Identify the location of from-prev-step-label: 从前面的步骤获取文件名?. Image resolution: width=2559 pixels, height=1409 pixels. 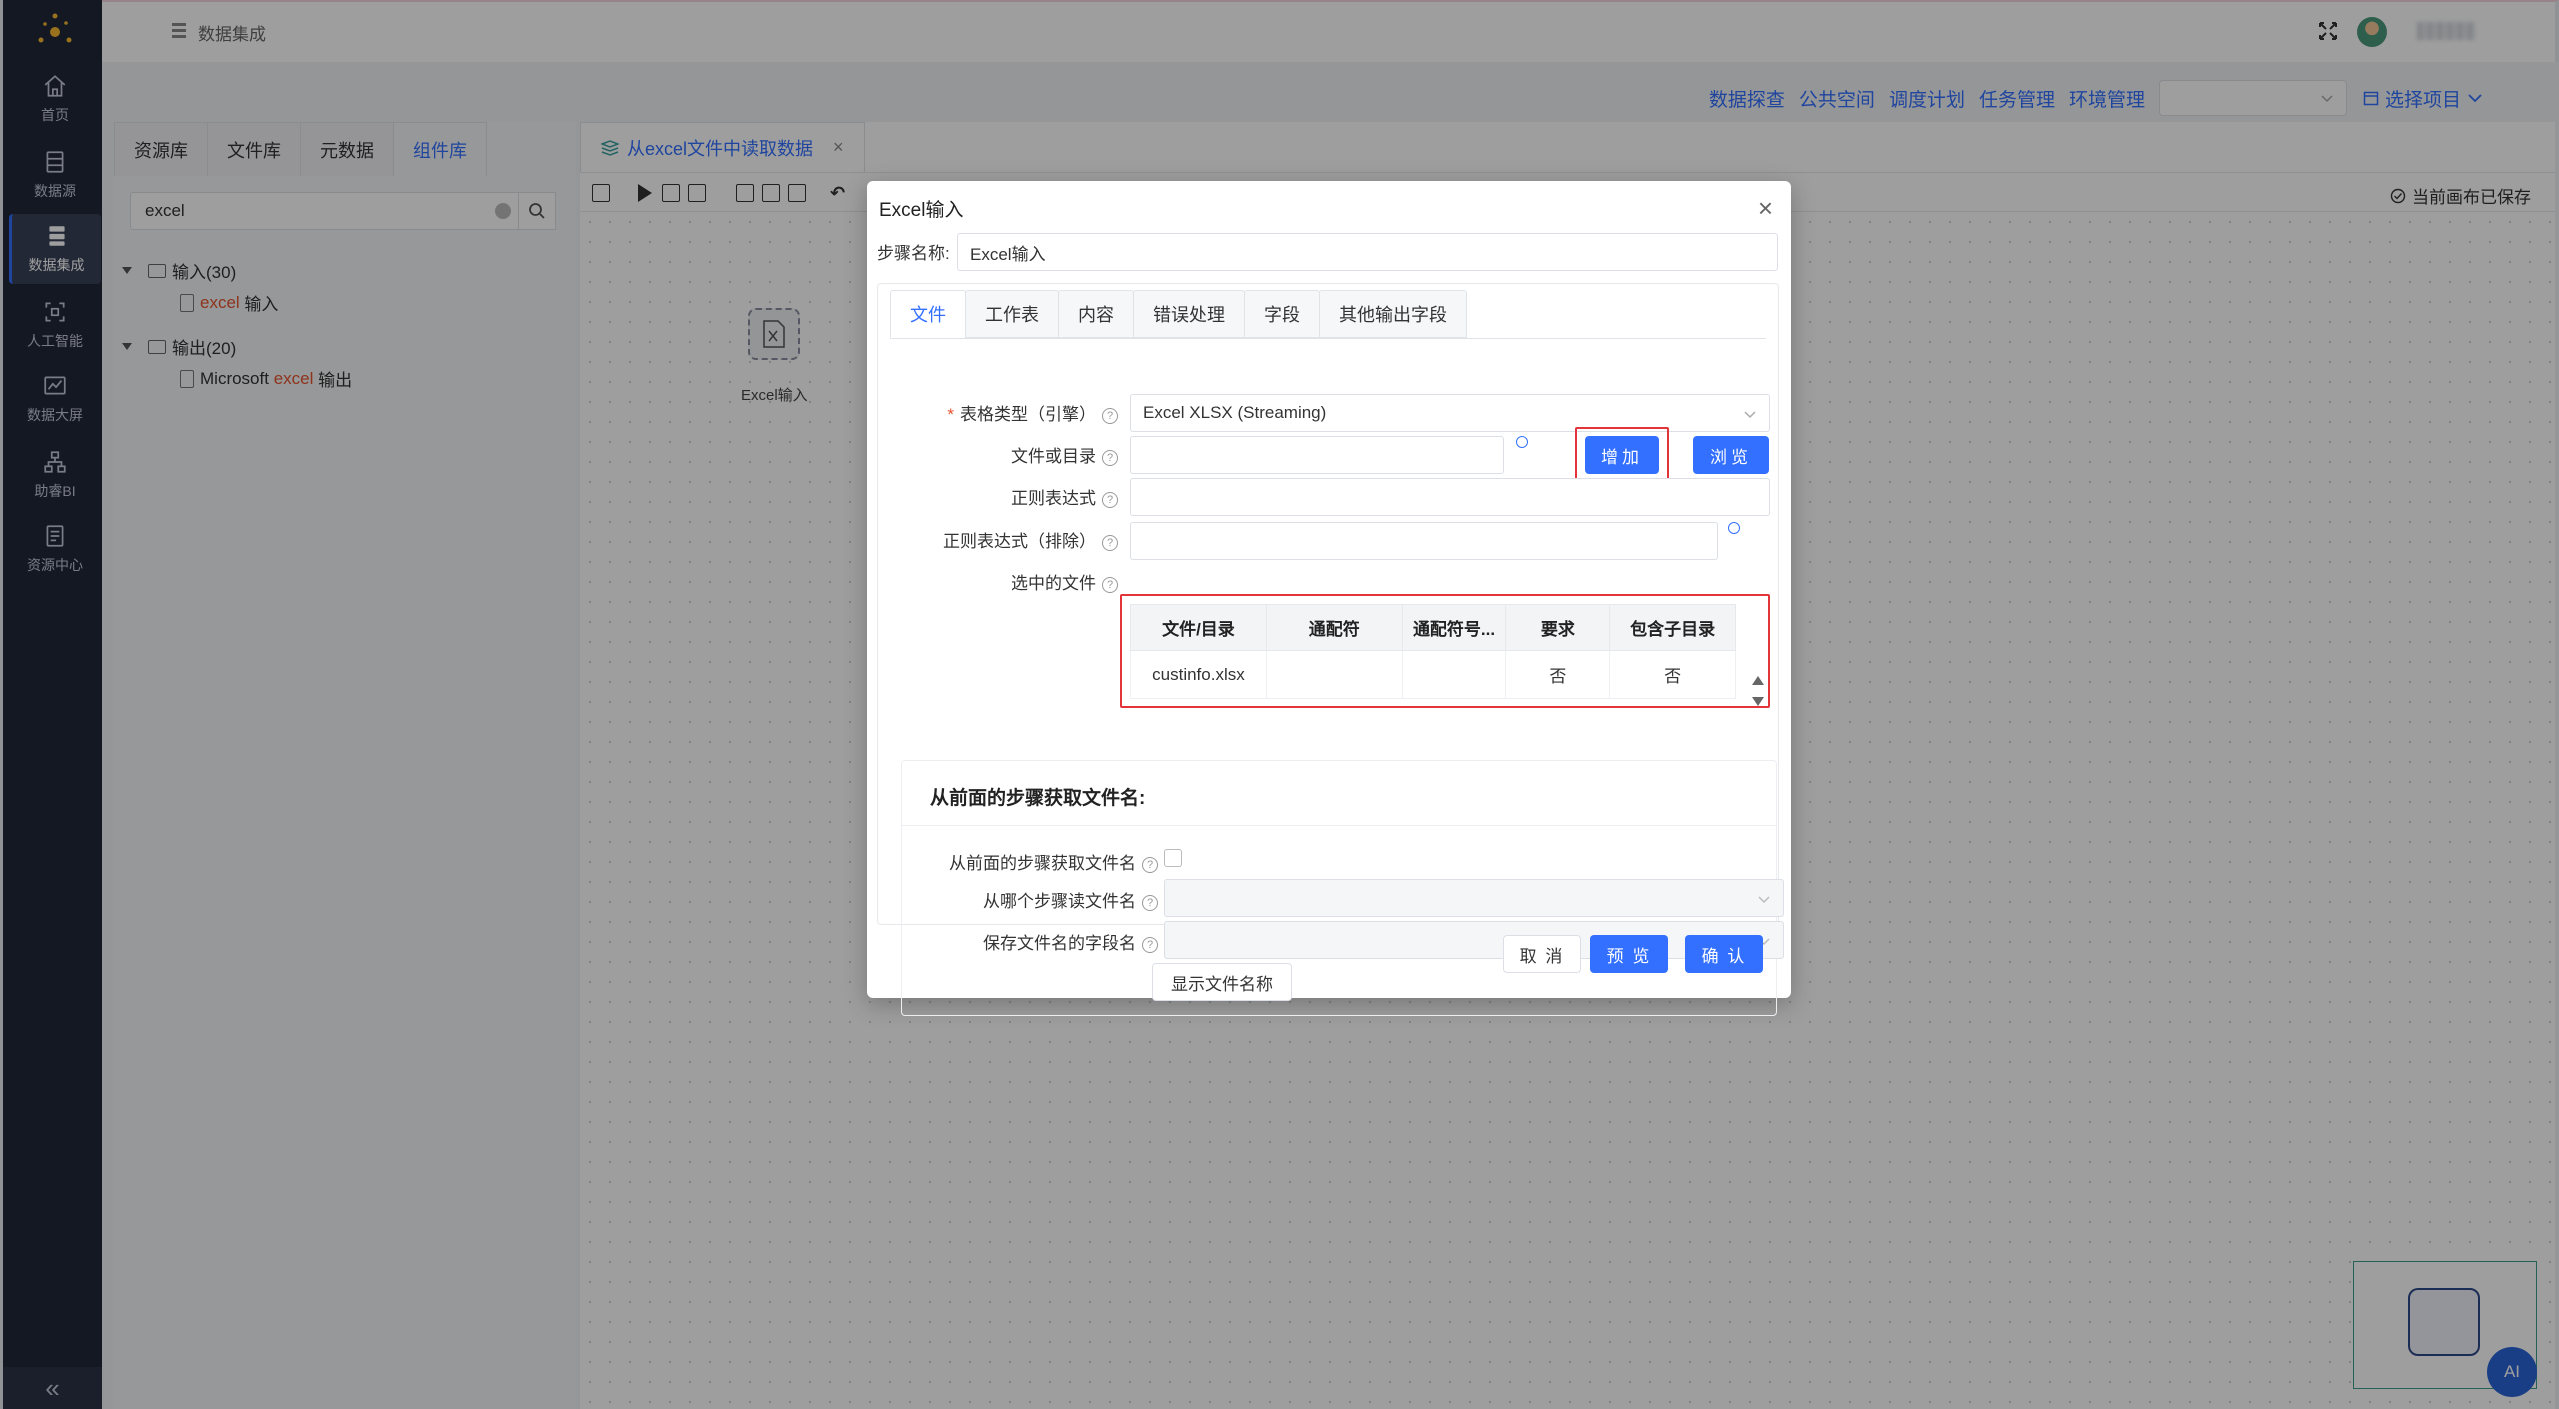
(1035, 861).